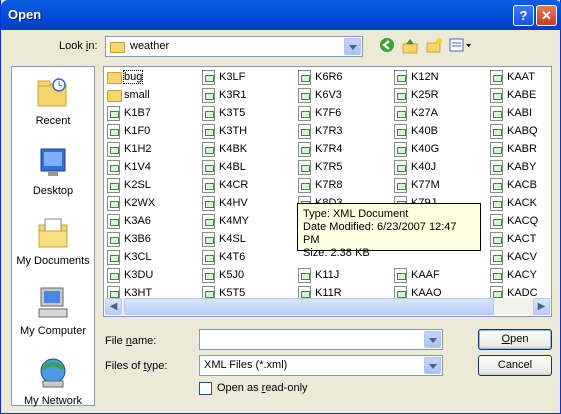 The width and height of the screenshot is (561, 414). What do you see at coordinates (225, 132) in the screenshot?
I see `file-item: K3TH` at bounding box center [225, 132].